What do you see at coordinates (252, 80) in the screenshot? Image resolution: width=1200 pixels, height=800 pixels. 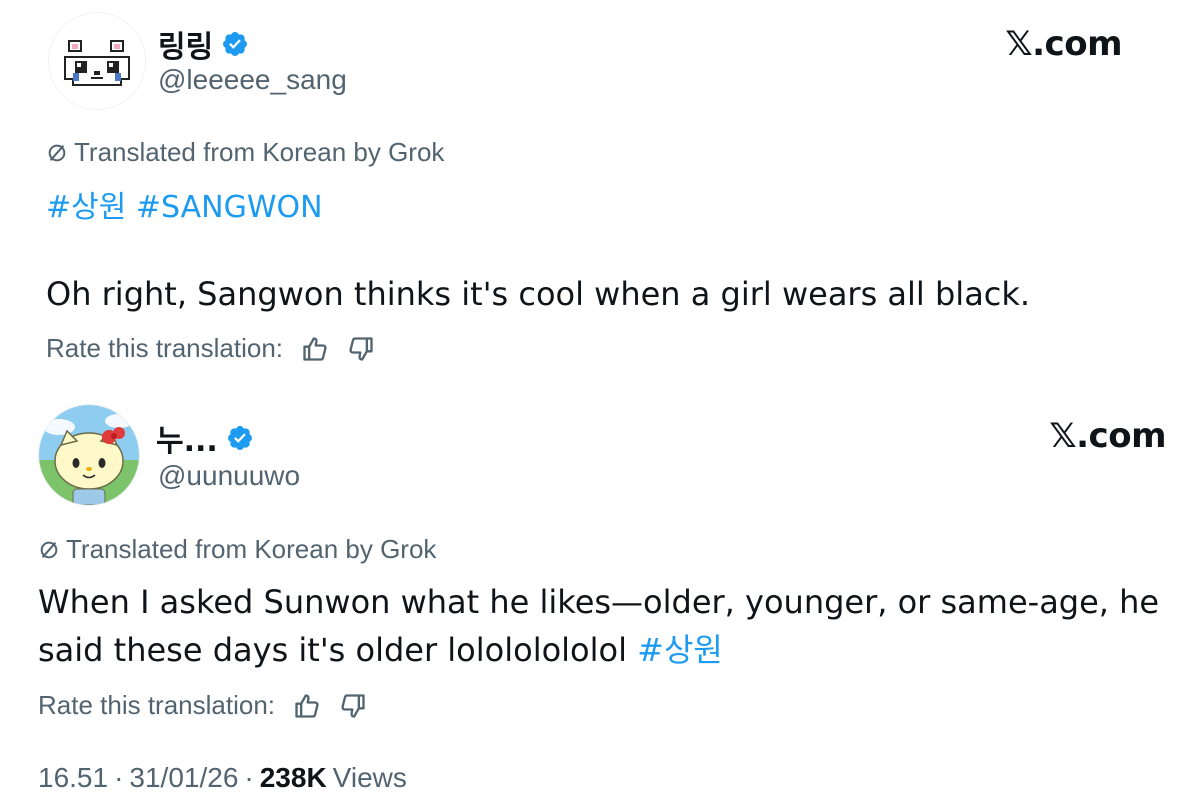 I see `user-handle: @leeeee_sang` at bounding box center [252, 80].